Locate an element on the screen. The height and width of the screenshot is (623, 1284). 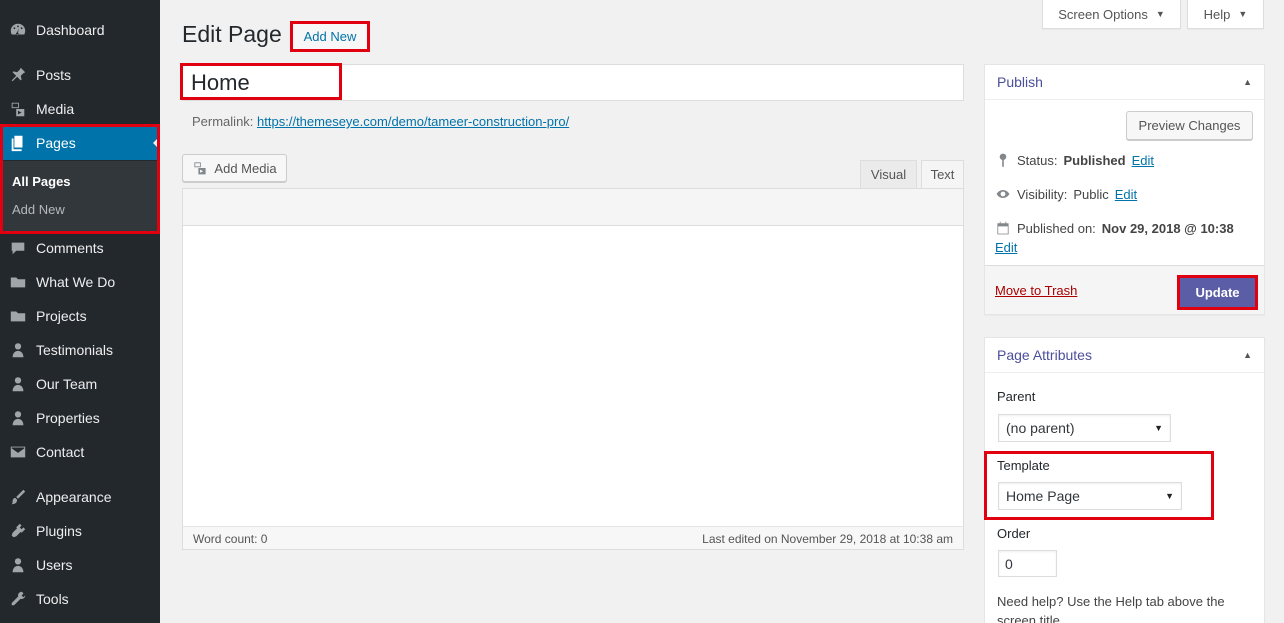
publish-box: Publish ▲ Preview Changes Status is located at coordinates (1124, 189).